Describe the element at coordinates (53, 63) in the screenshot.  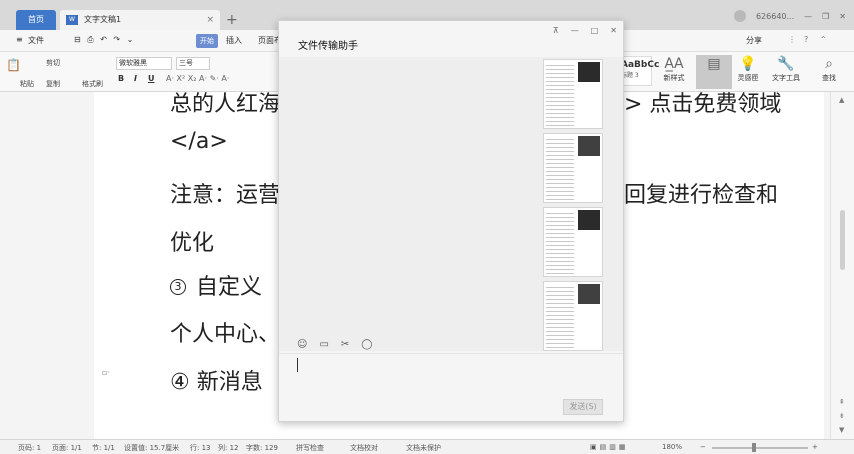
I see `cut-button: 剪切` at that location.